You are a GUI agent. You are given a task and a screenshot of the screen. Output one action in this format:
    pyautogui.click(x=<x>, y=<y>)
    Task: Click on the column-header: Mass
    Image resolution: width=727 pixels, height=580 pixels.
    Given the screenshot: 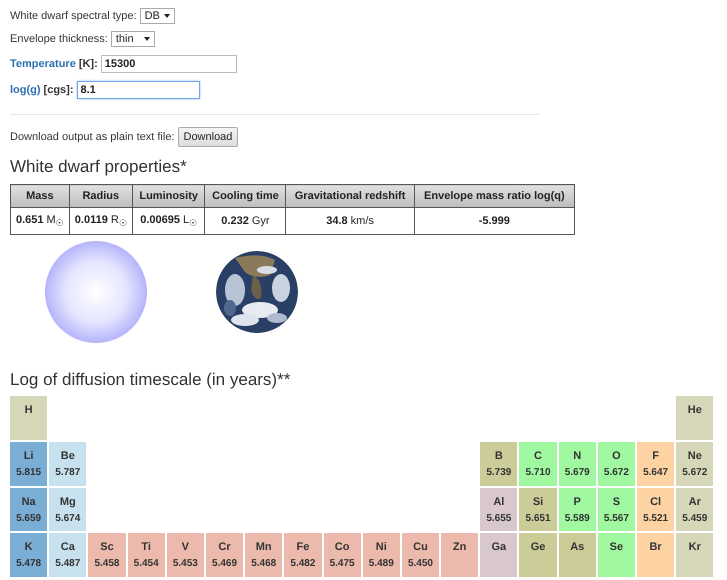 What is the action you would take?
    pyautogui.click(x=40, y=196)
    